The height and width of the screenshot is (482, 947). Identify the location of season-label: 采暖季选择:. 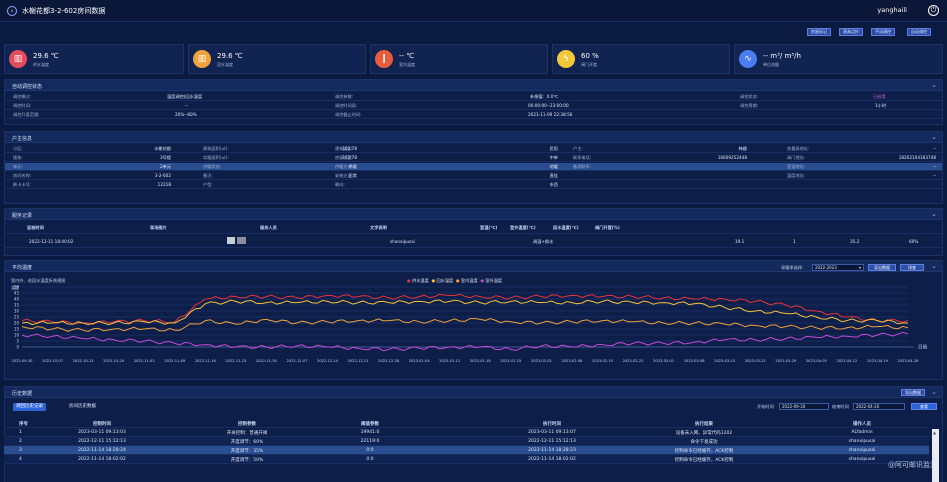
(792, 267).